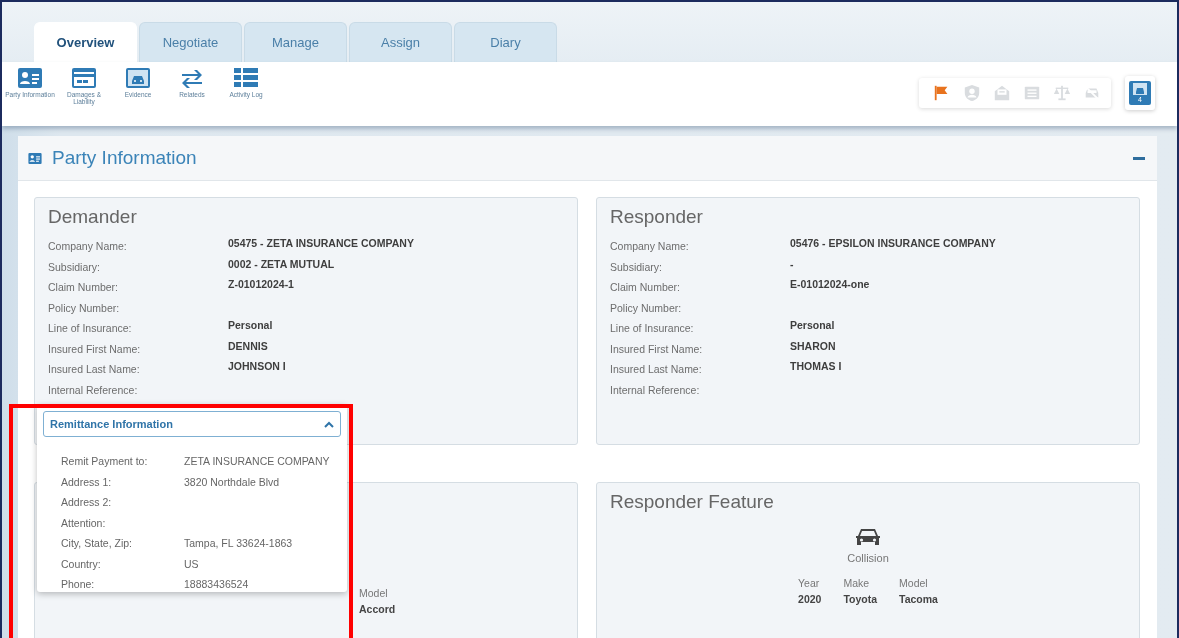 Image resolution: width=1179 pixels, height=638 pixels. What do you see at coordinates (257, 462) in the screenshot?
I see `field-value: ZETA INSURANCE COMPANY` at bounding box center [257, 462].